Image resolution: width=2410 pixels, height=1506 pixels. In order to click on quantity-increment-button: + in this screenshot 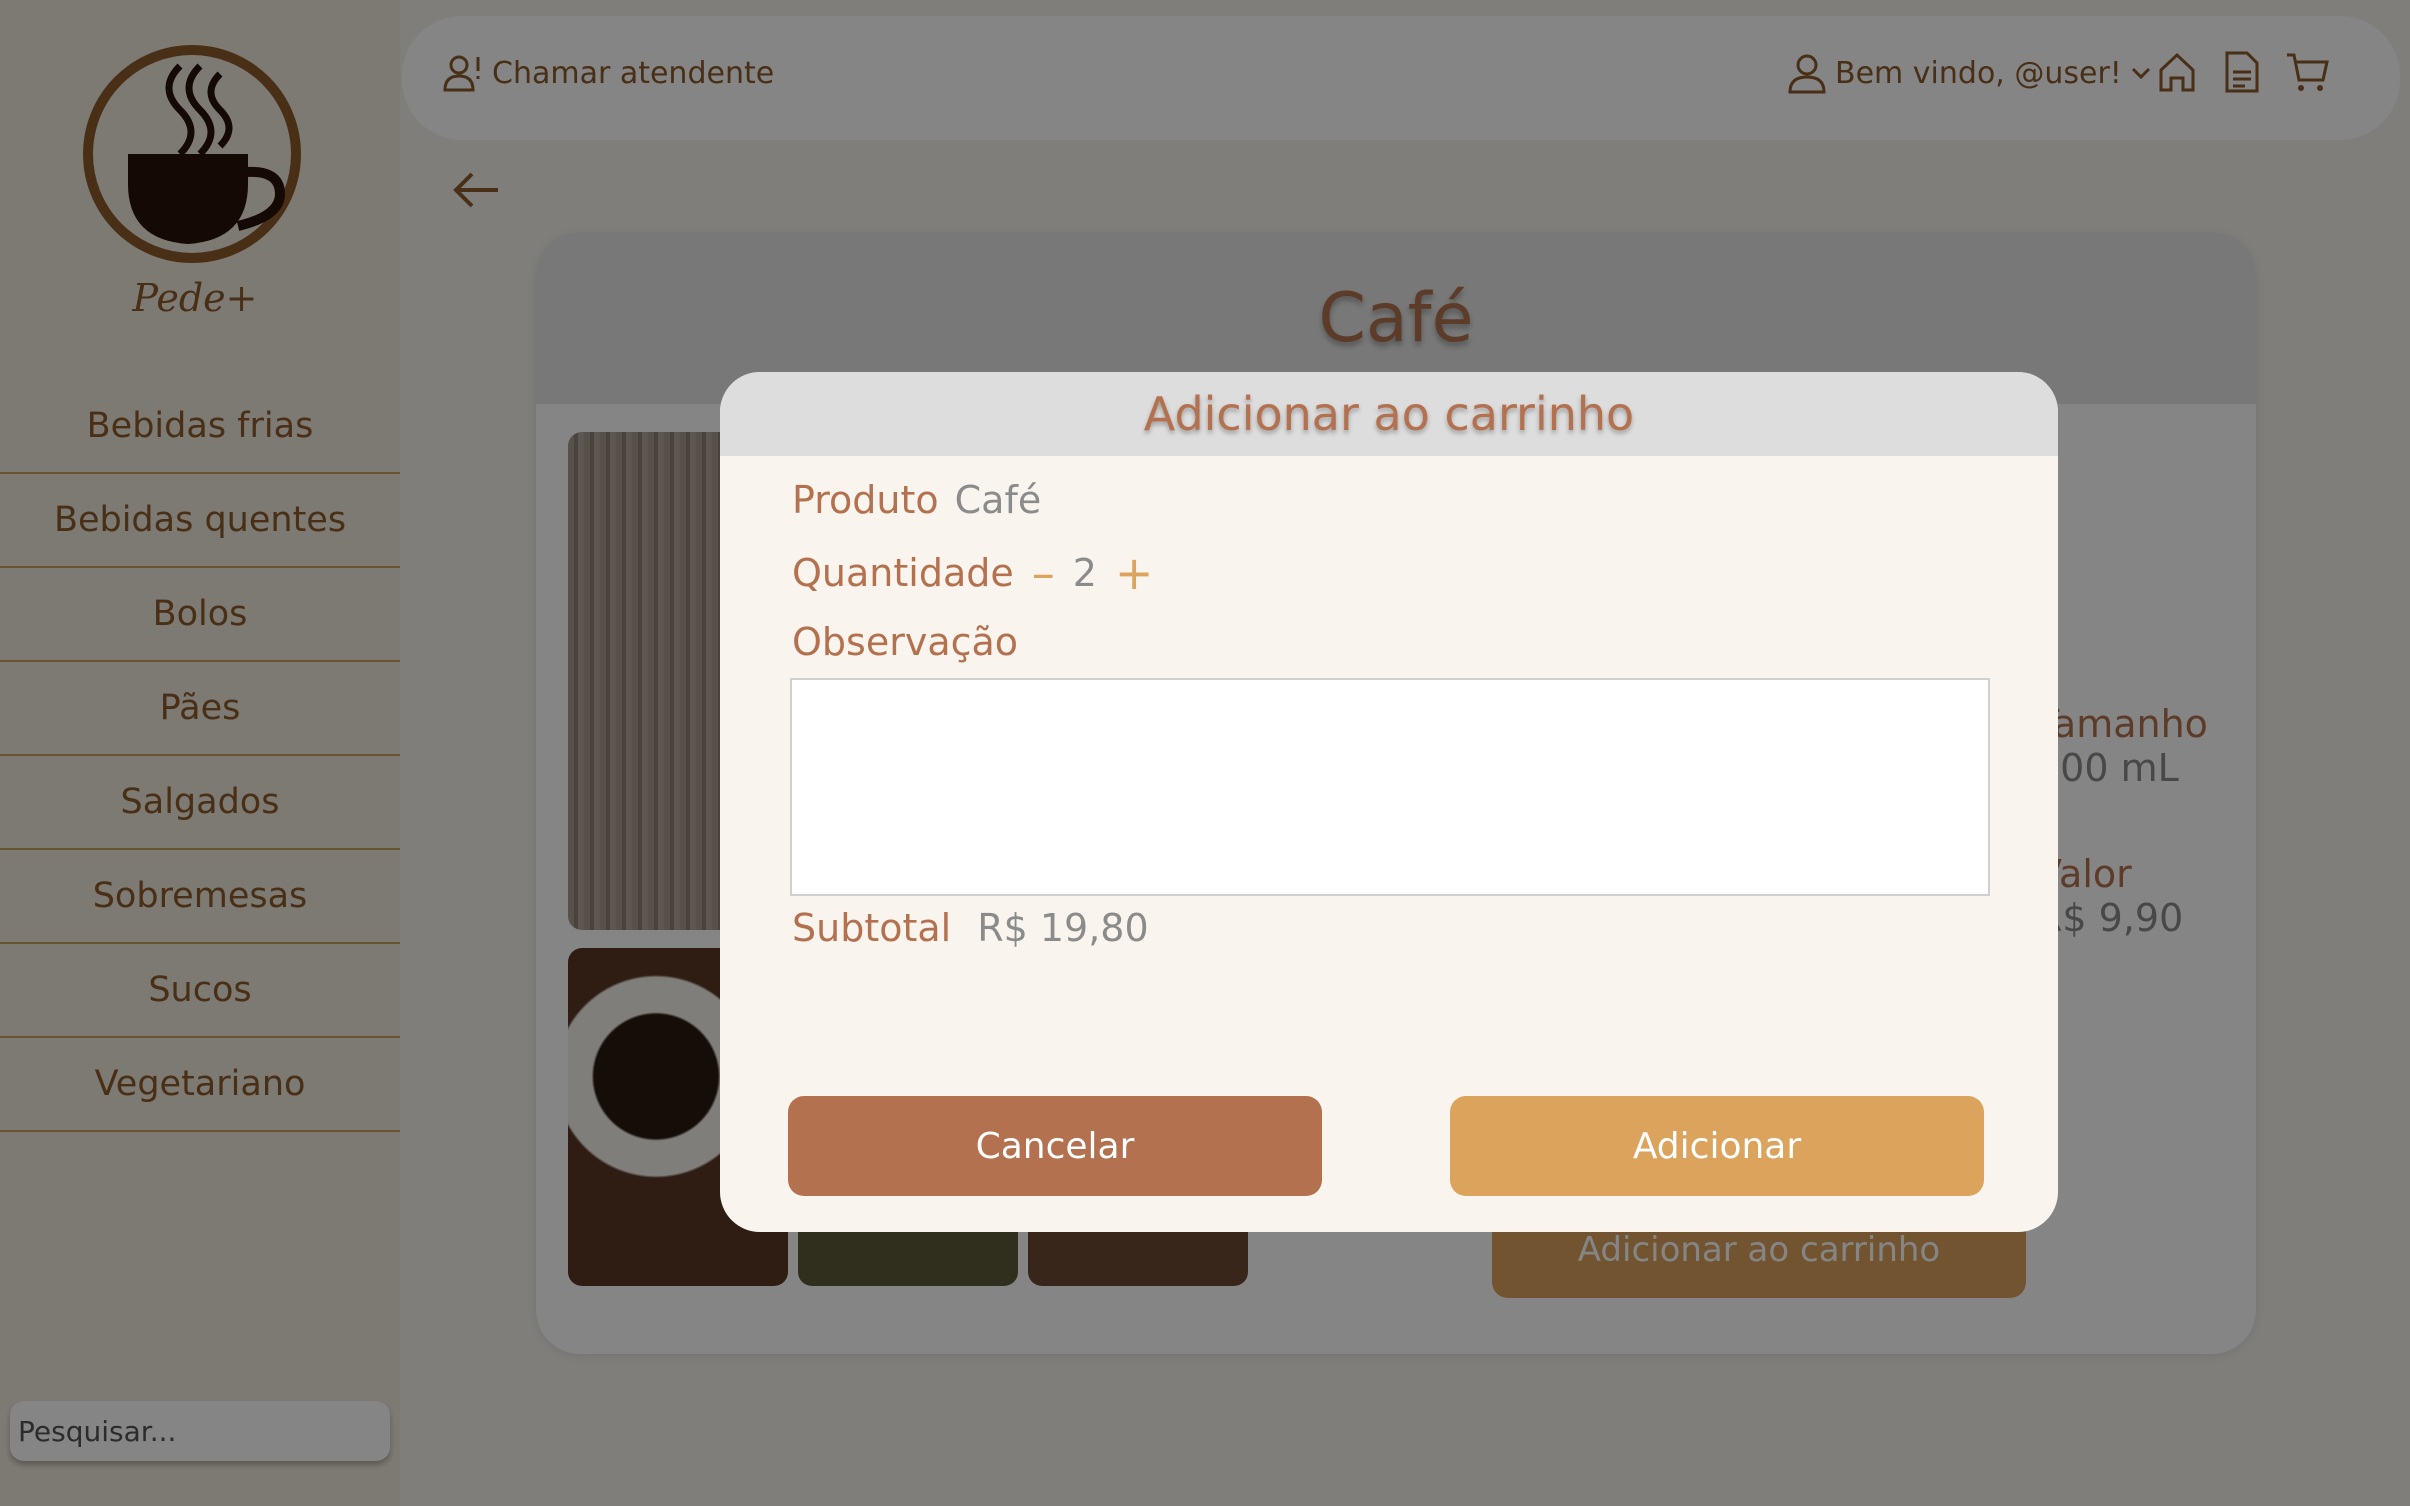, I will do `click(1134, 573)`.